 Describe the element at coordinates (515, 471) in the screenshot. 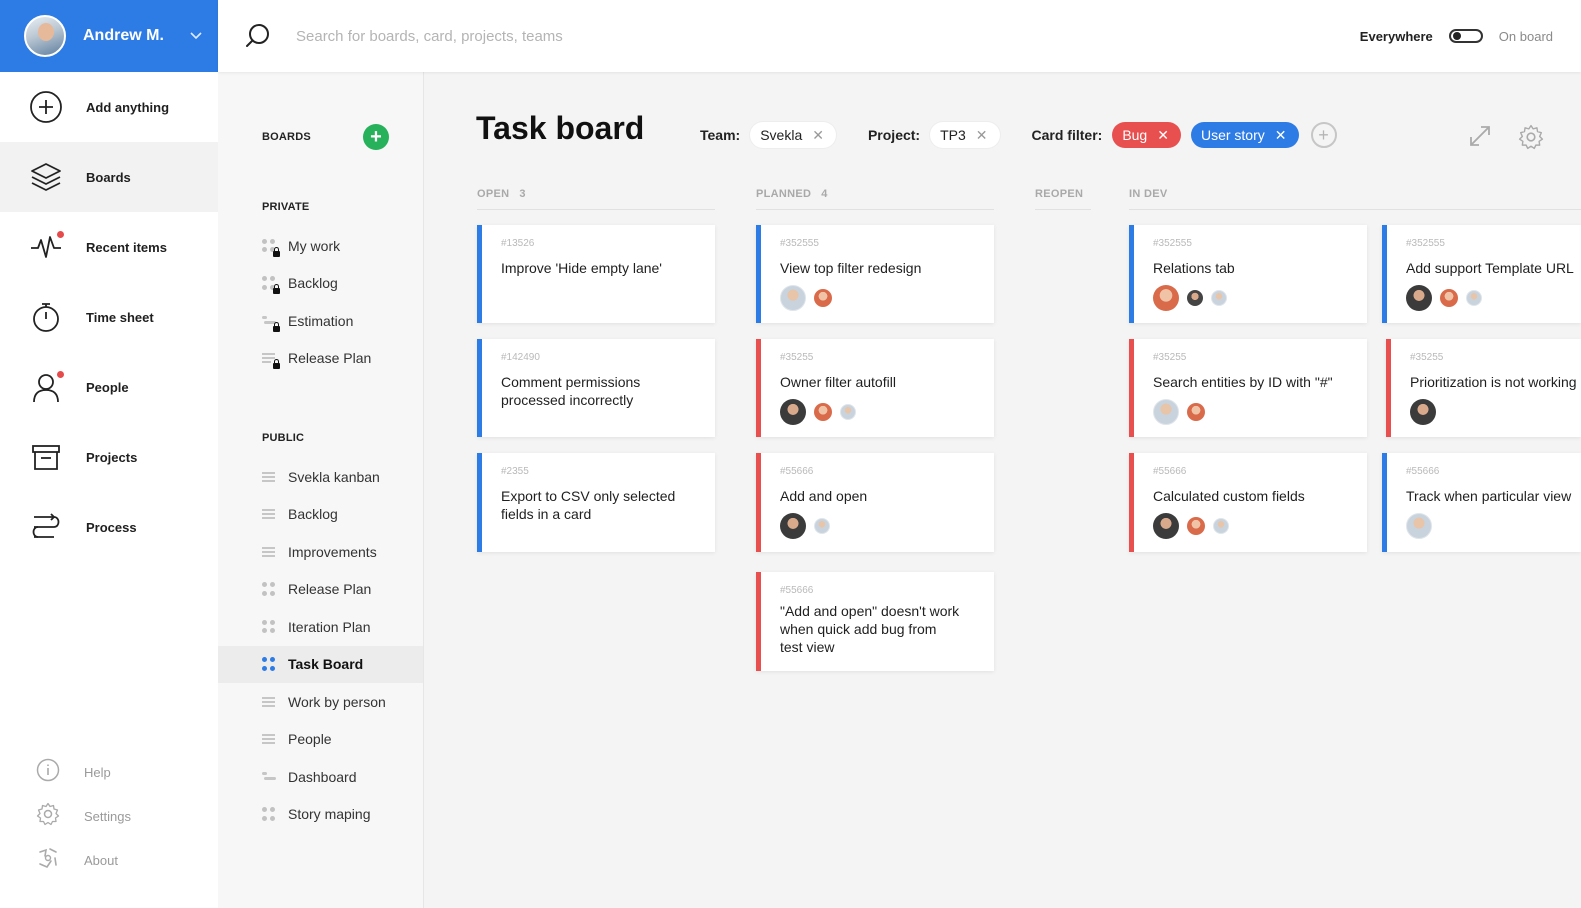

I see `card-id: #2355` at that location.